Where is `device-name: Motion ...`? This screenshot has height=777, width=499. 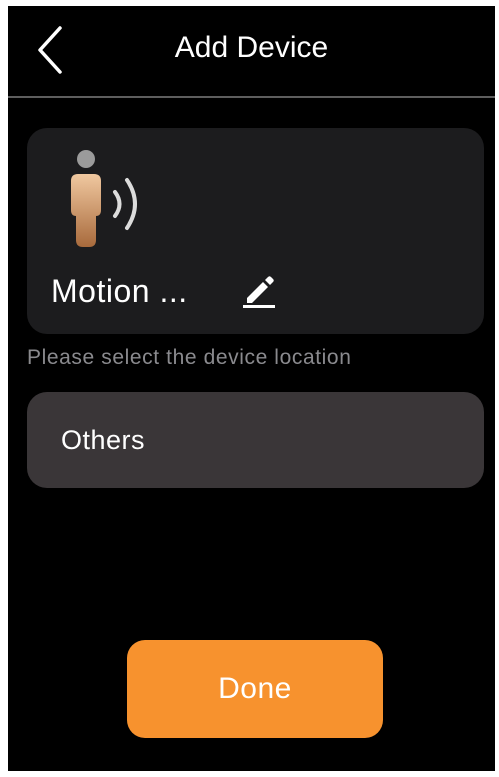 device-name: Motion ... is located at coordinates (119, 291).